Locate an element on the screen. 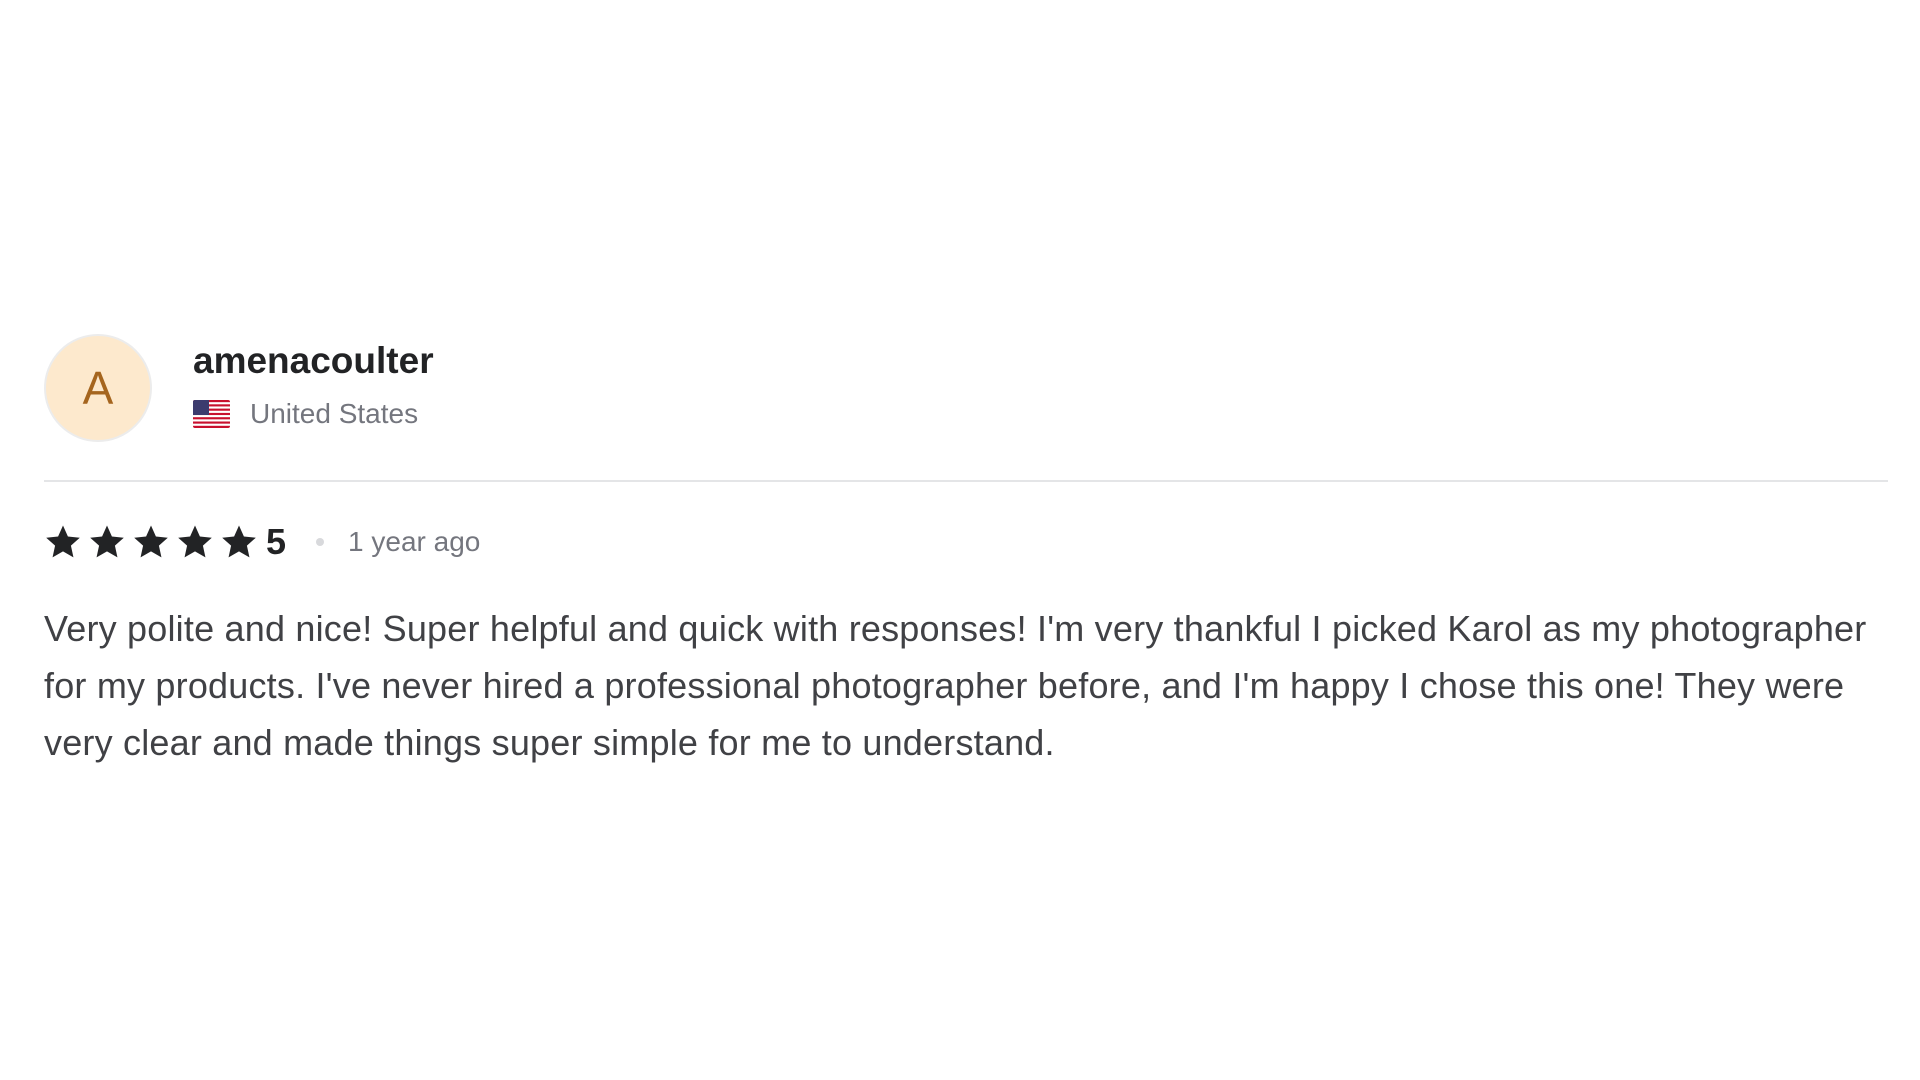  country-name: United States is located at coordinates (334, 413).